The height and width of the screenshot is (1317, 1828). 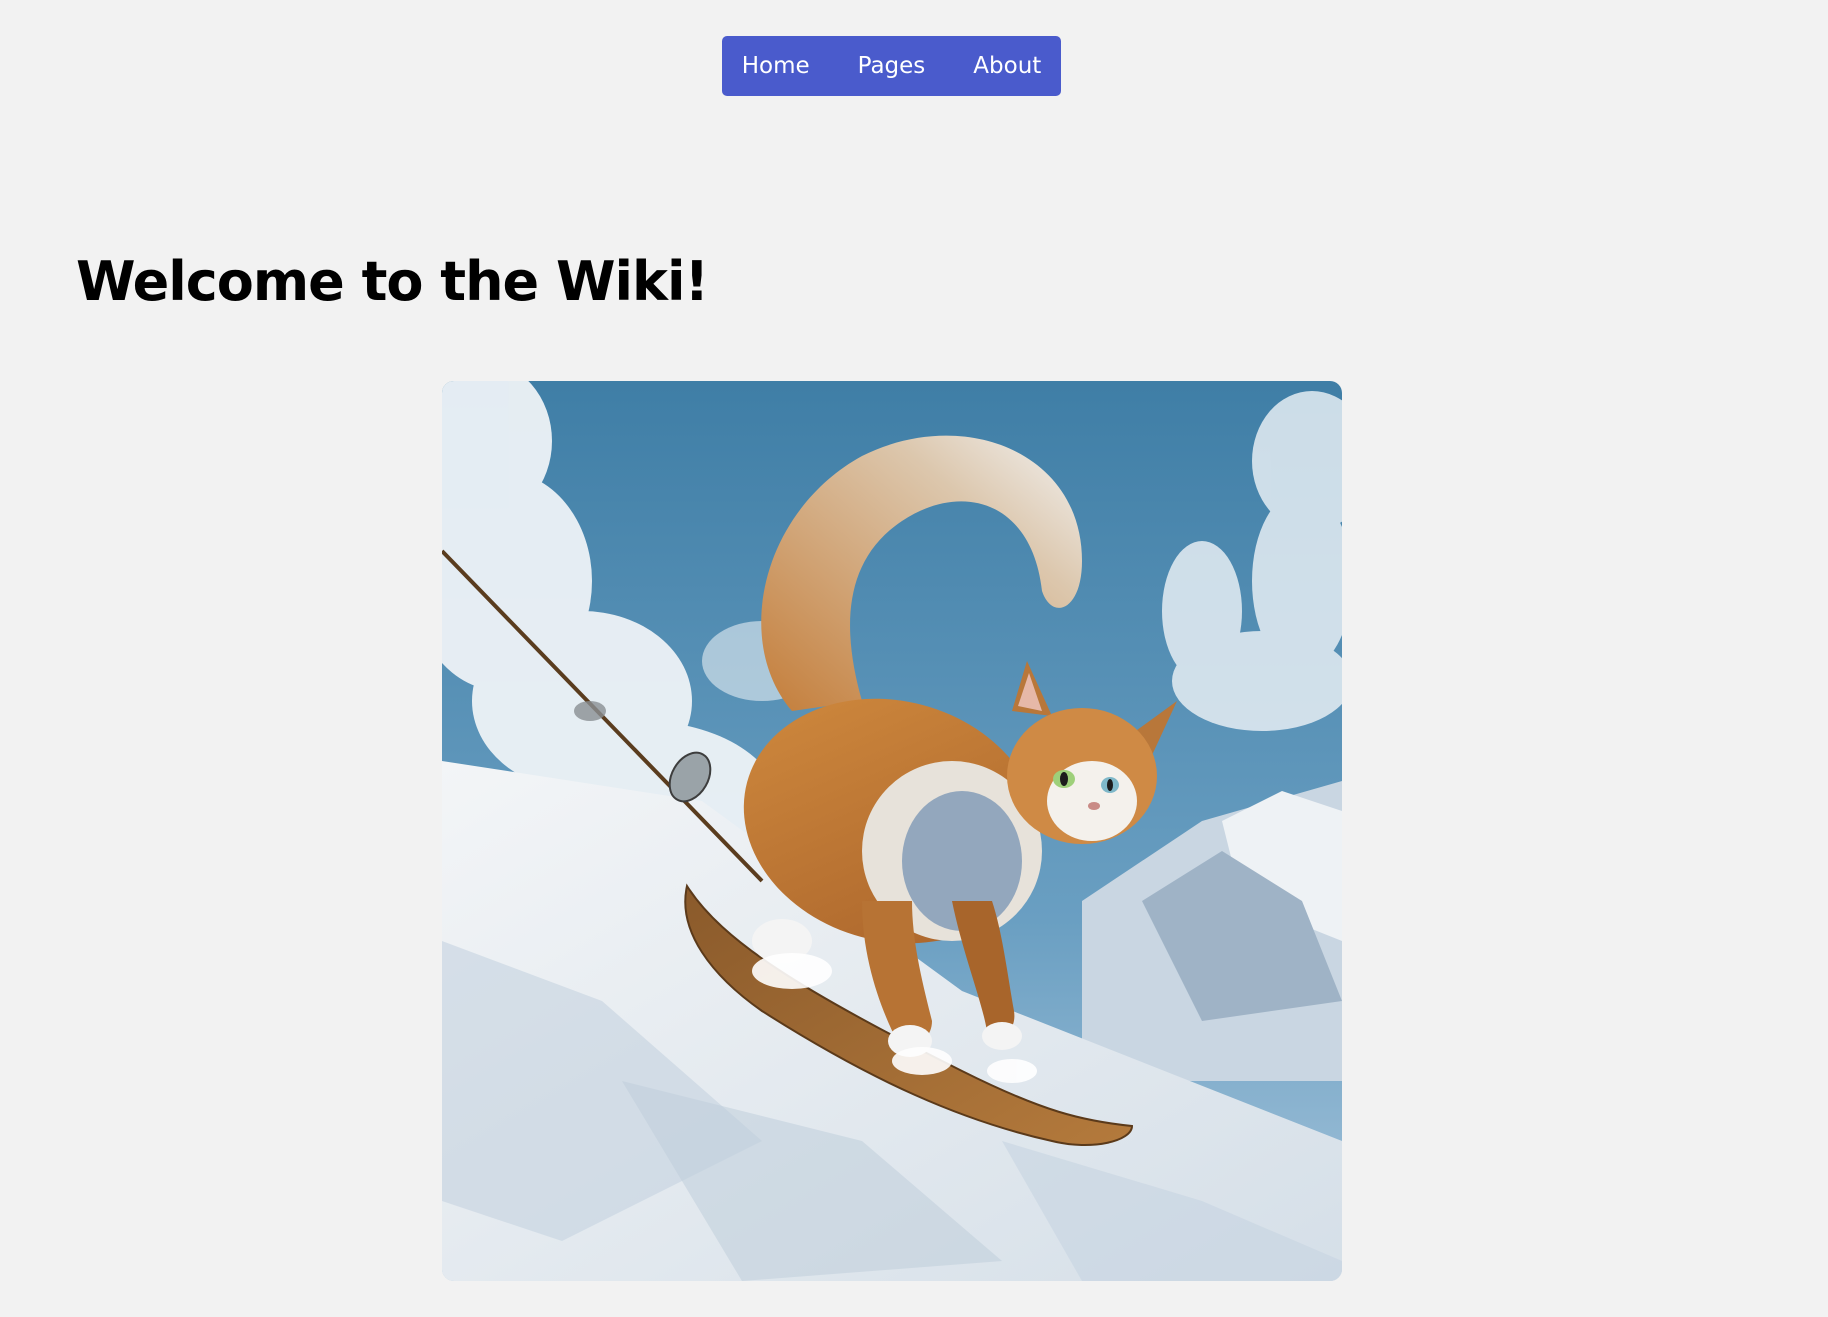 I want to click on nav-link-about: About, so click(x=1007, y=66).